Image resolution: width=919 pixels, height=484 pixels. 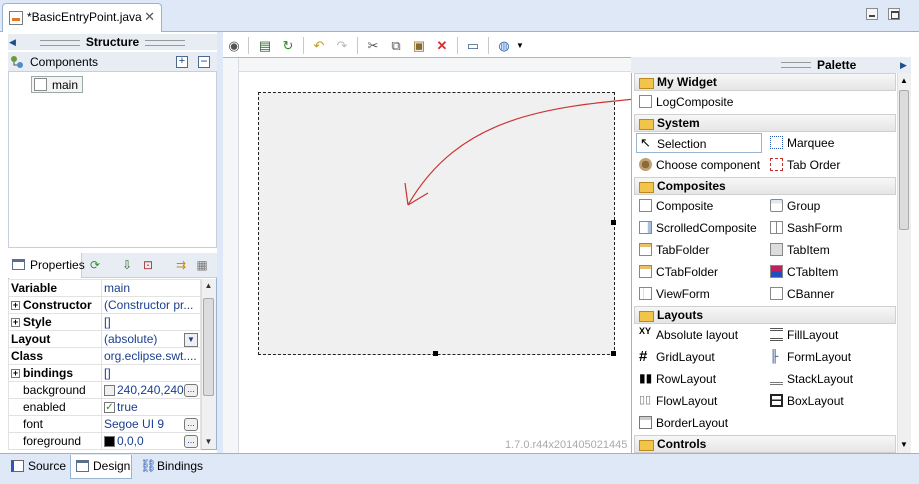 I want to click on palette-item-absolute-layout: XY Absolute layout, so click(x=687, y=335).